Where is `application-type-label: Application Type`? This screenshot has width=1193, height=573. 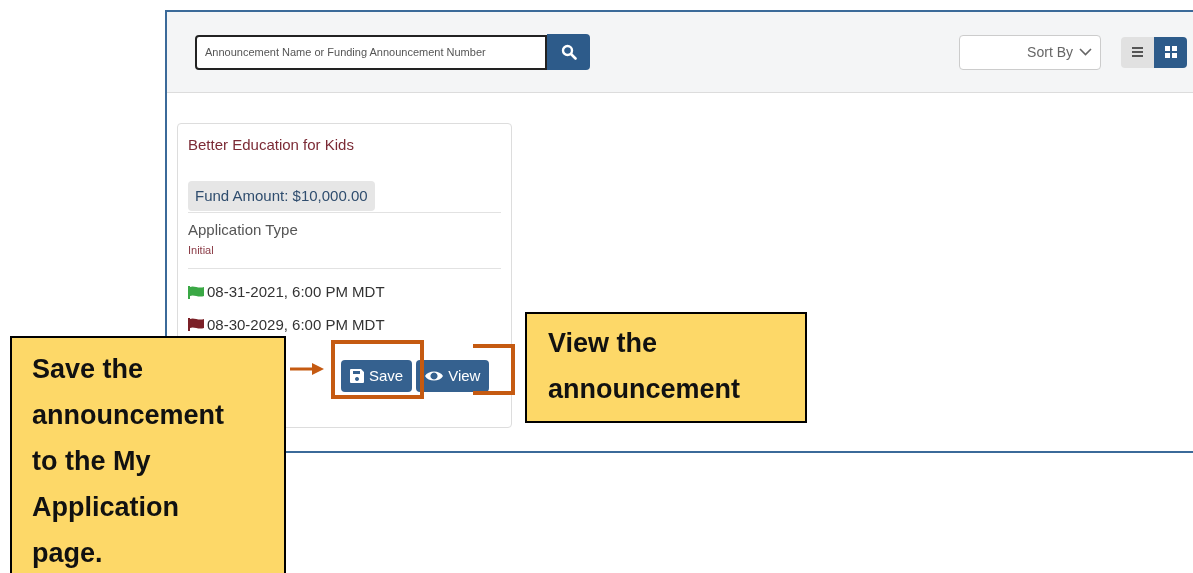
application-type-label: Application Type is located at coordinates (243, 230).